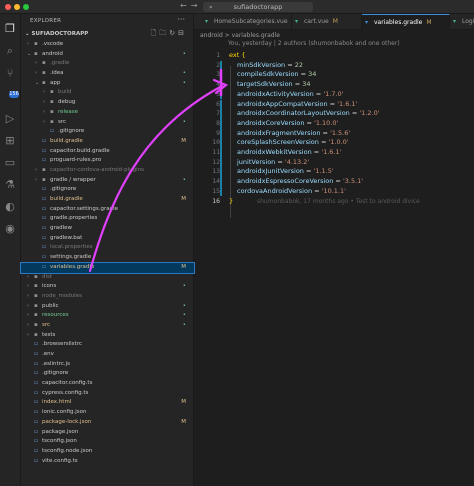 The height and width of the screenshot is (486, 474). I want to click on tree-item: ▫ tsconfig.json, so click(107, 442).